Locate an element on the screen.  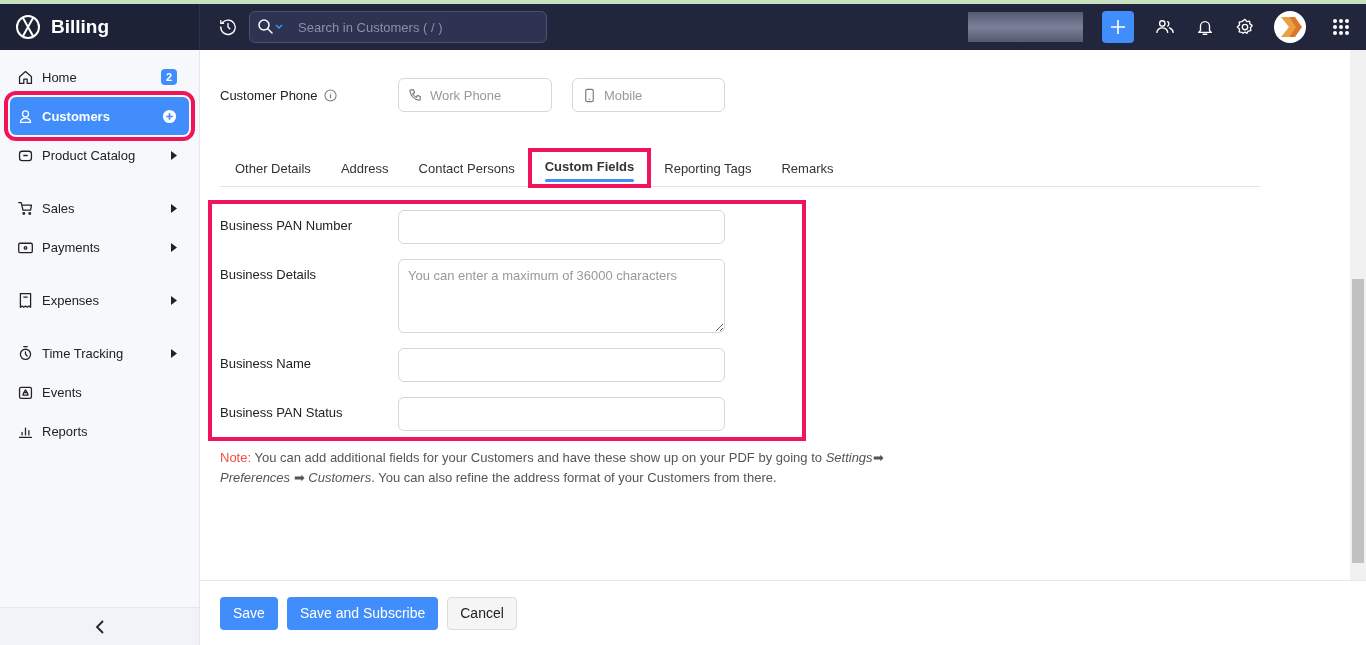
tab: Contact Persons is located at coordinates (466, 168).